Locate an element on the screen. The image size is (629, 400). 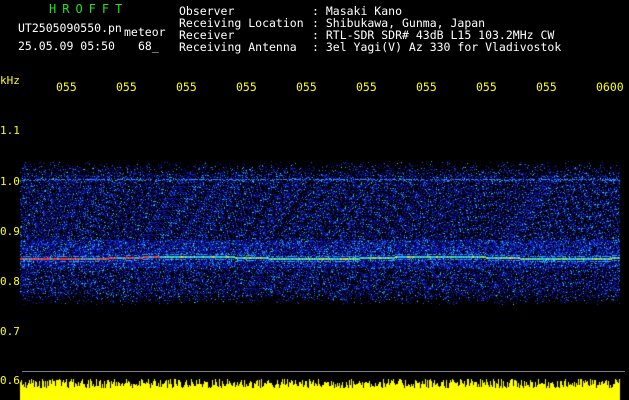
y-tick-0.9: 0.9 is located at coordinates (10, 231).